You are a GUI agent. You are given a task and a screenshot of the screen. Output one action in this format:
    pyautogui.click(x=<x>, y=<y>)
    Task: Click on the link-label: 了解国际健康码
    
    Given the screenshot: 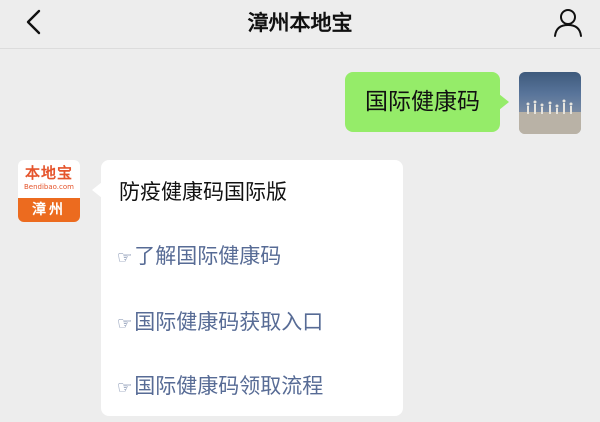 What is the action you would take?
    pyautogui.click(x=208, y=256)
    